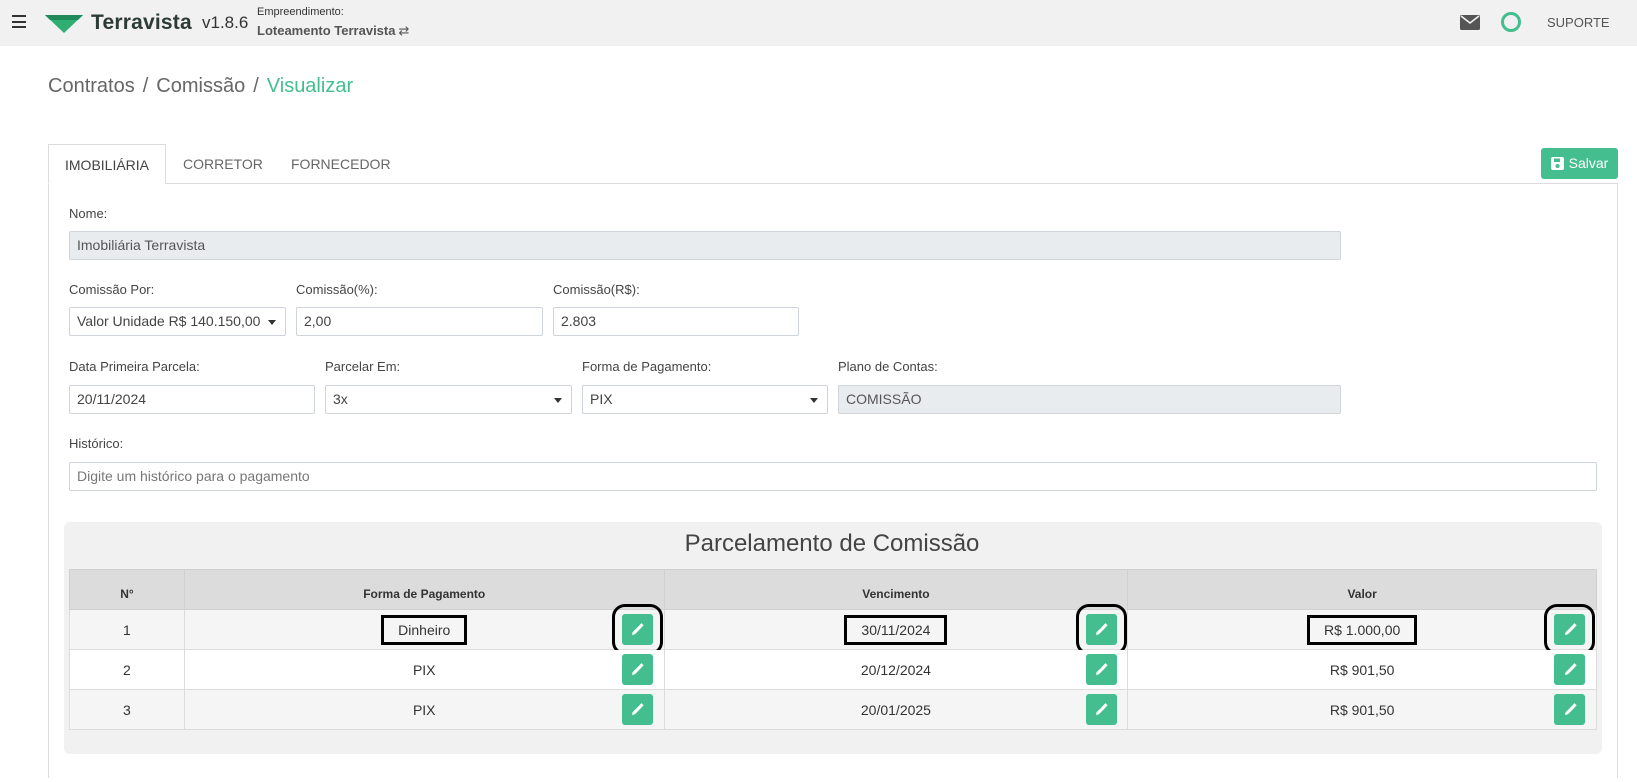 The image size is (1637, 782). Describe the element at coordinates (127, 629) in the screenshot. I see `parcela-numero: 1` at that location.